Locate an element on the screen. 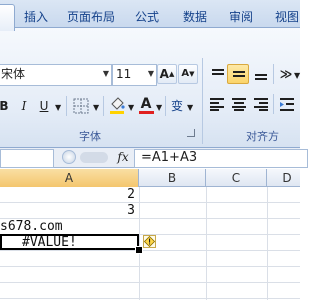 This screenshot has width=320, height=300. align-bottom-button is located at coordinates (260, 74).